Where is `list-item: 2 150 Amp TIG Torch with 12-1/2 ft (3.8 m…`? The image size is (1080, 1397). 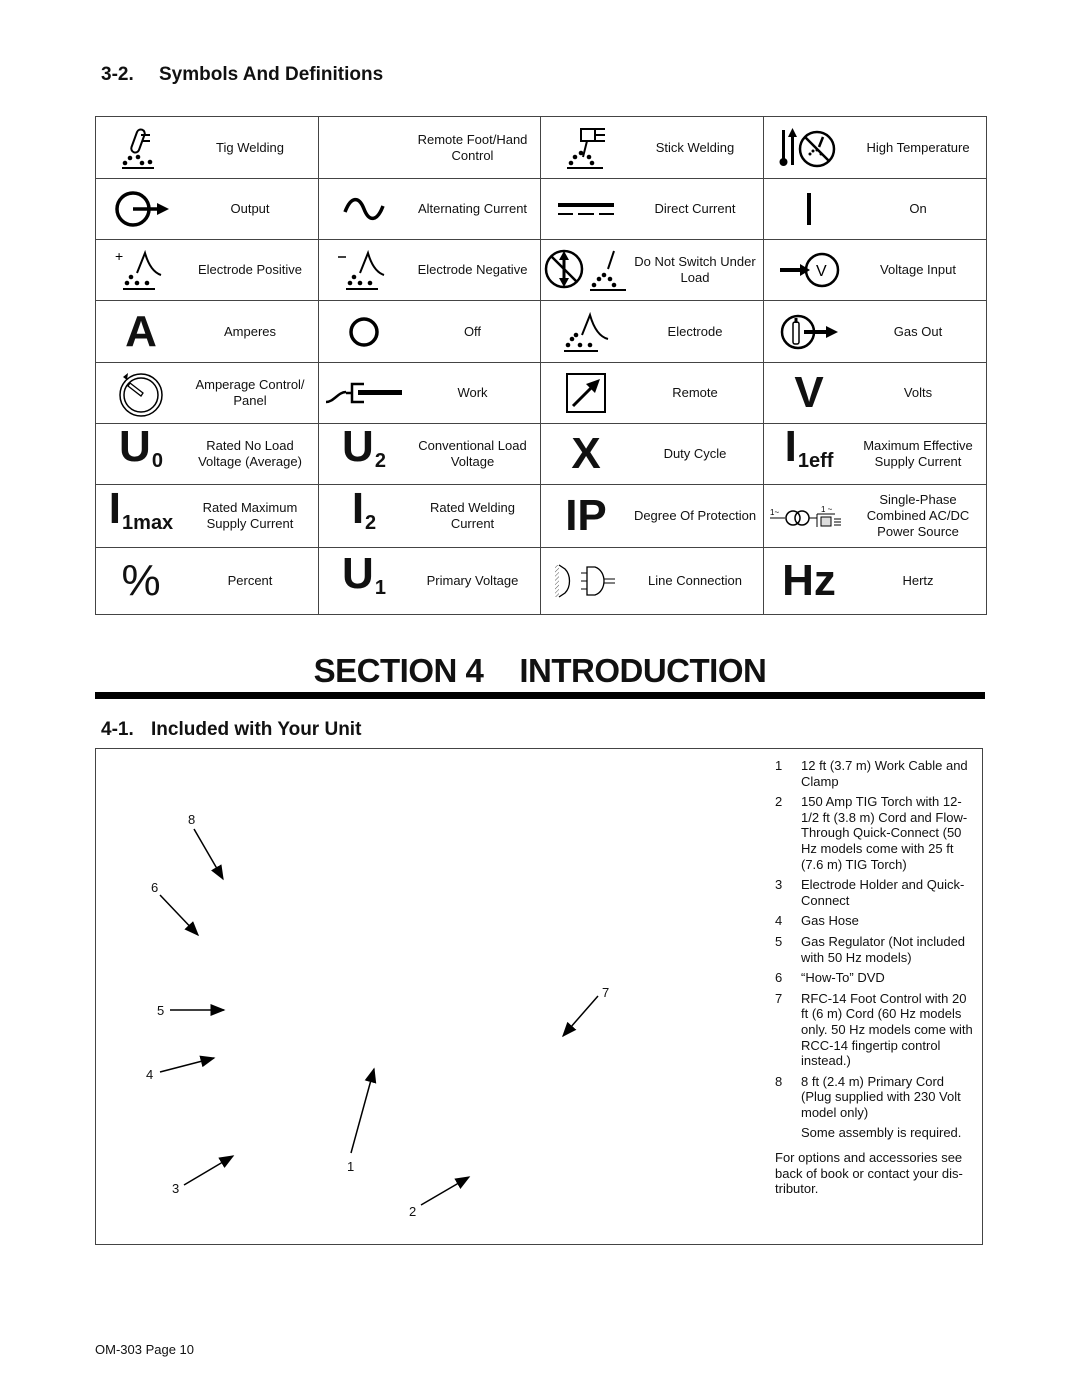 list-item: 2 150 Amp TIG Torch with 12-1/2 ft (3.8 m… is located at coordinates (875, 833).